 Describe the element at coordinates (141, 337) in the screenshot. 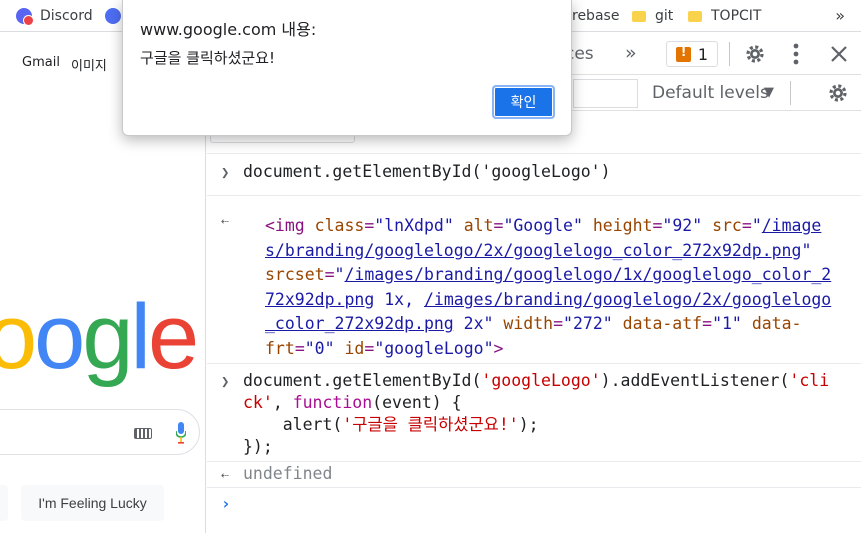

I see `logo-letter: l` at that location.